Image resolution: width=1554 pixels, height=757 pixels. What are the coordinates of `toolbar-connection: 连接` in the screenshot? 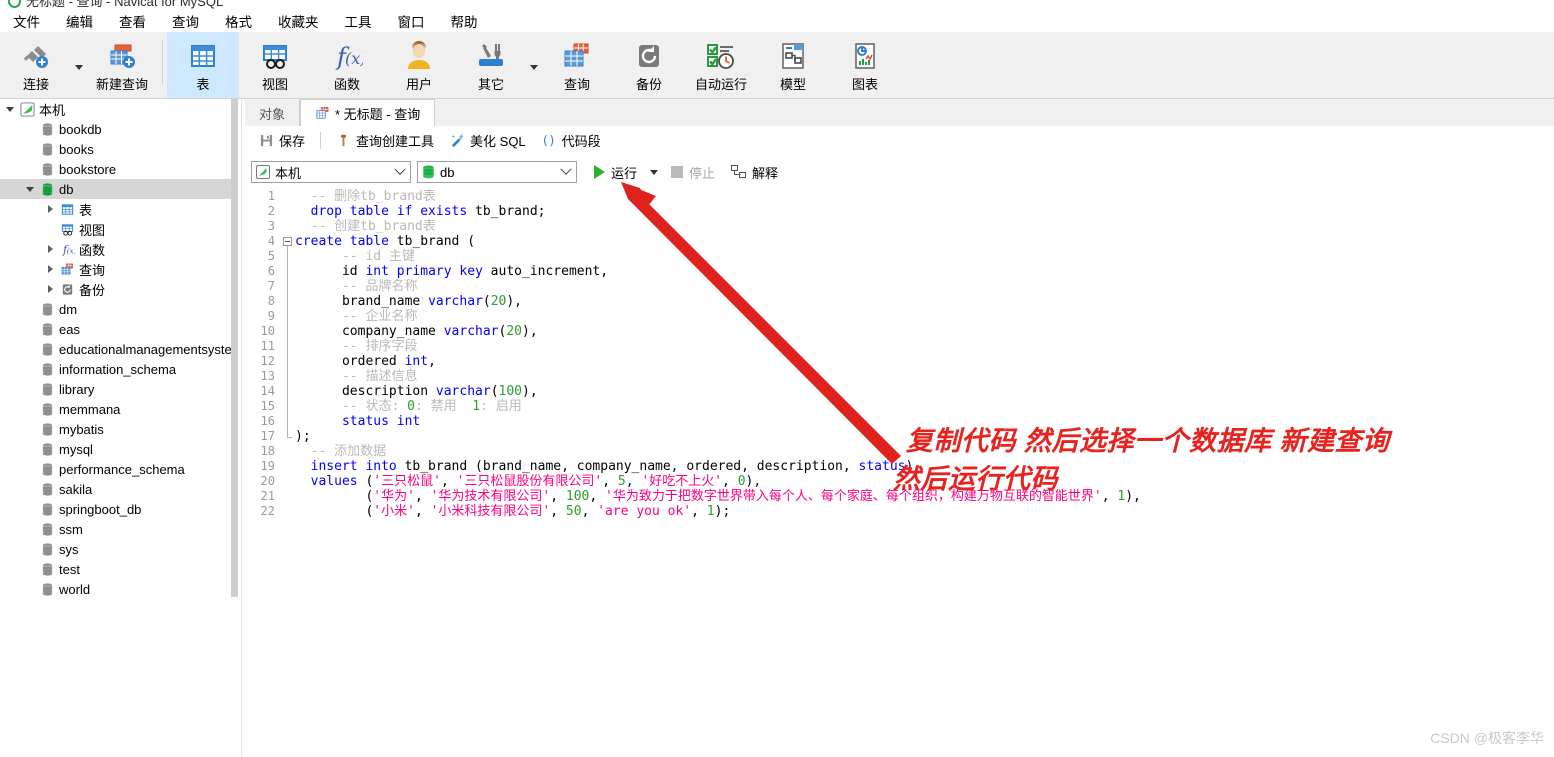 It's located at (36, 65).